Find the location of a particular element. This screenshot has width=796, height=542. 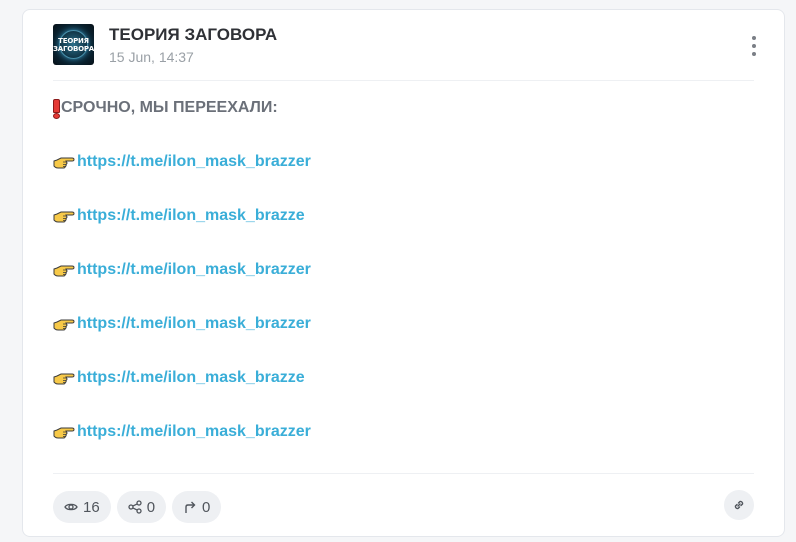

forwards-count: 0 is located at coordinates (206, 507).